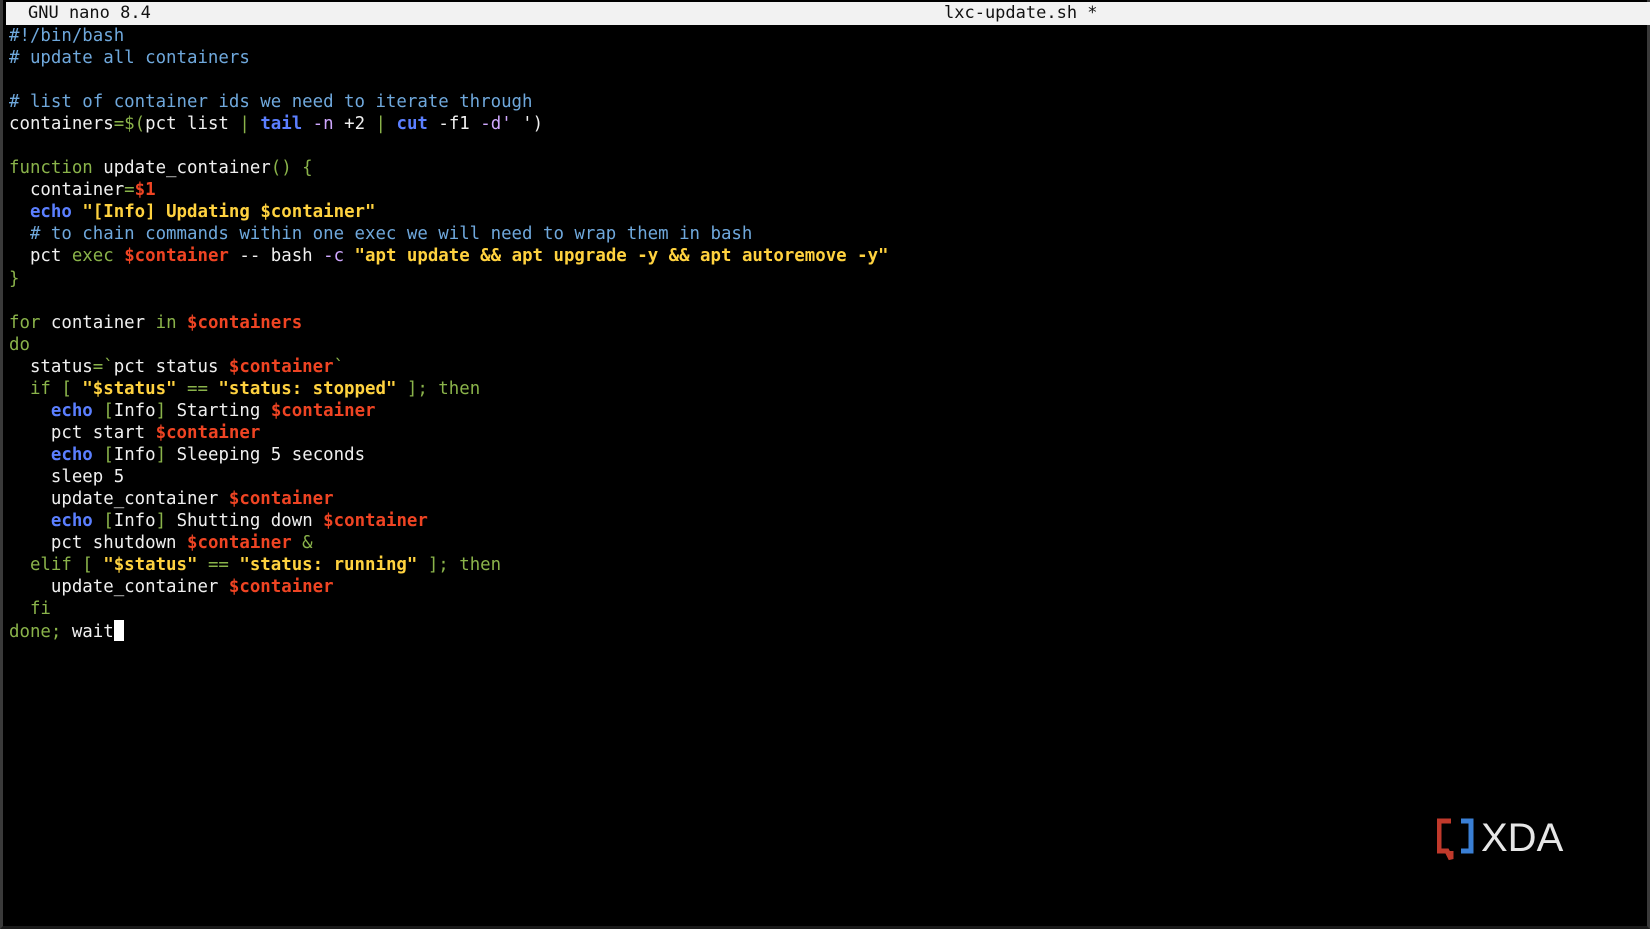  I want to click on code-token: in, so click(171, 322).